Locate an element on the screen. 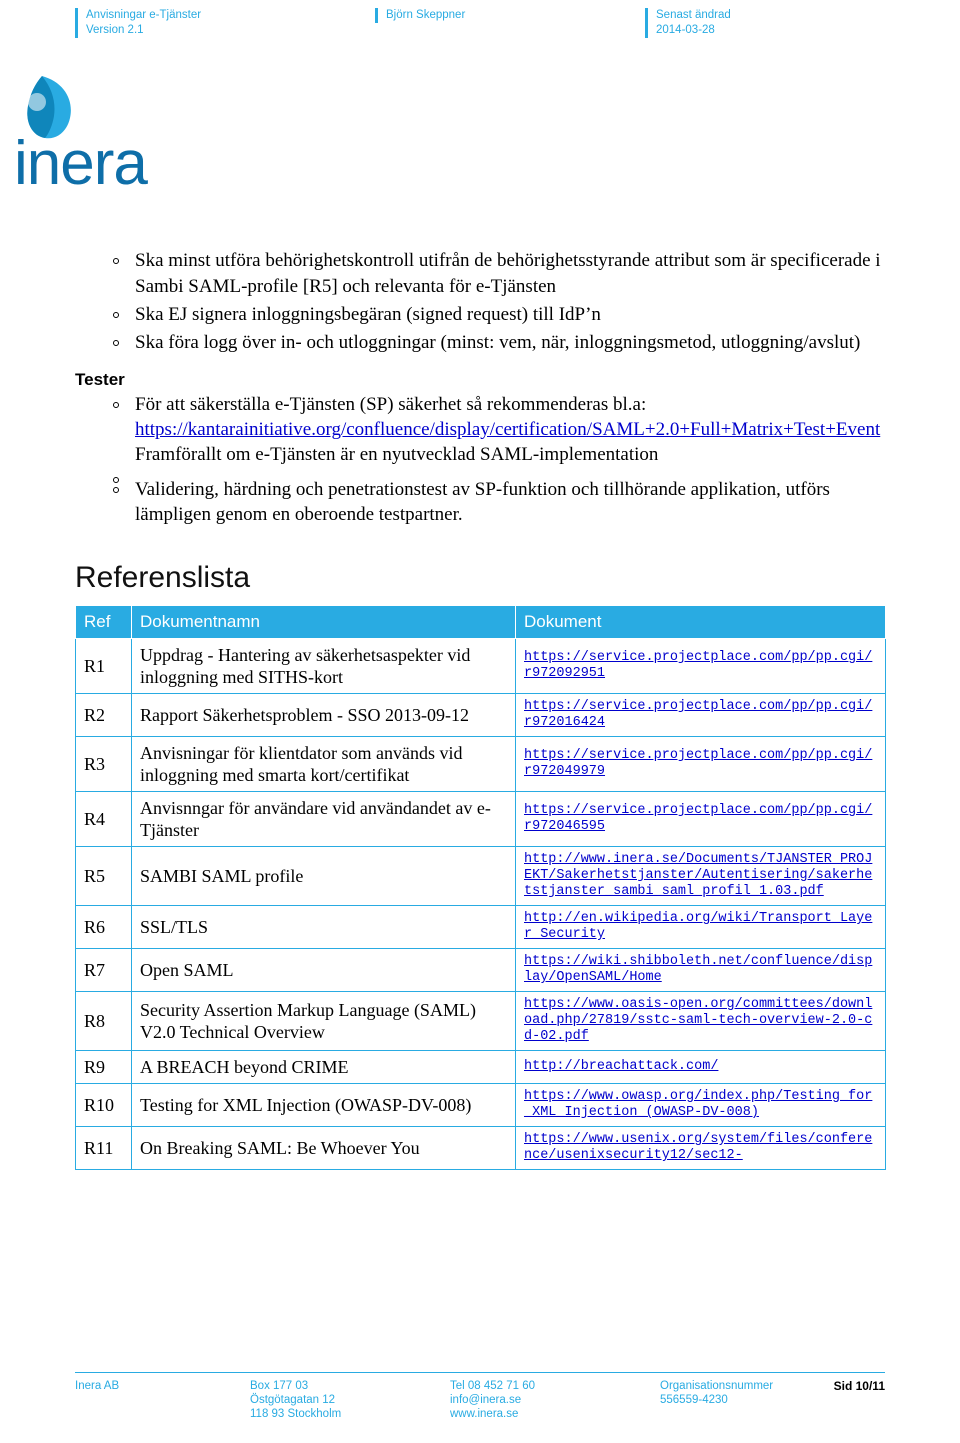 Image resolution: width=960 pixels, height=1443 pixels. footer-company: Inera AB is located at coordinates (162, 1400).